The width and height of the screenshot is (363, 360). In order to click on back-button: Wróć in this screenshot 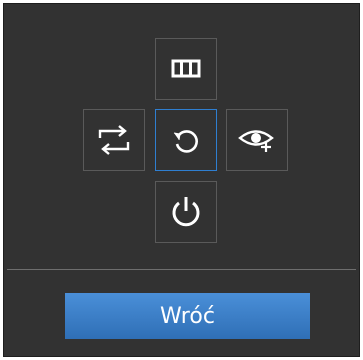, I will do `click(187, 316)`.